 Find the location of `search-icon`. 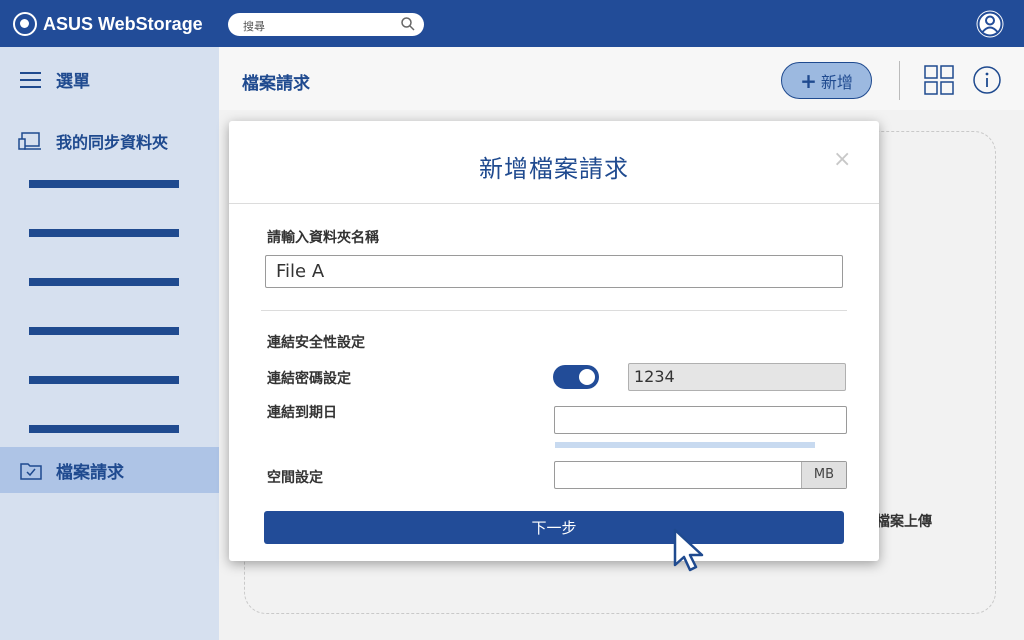

search-icon is located at coordinates (408, 24).